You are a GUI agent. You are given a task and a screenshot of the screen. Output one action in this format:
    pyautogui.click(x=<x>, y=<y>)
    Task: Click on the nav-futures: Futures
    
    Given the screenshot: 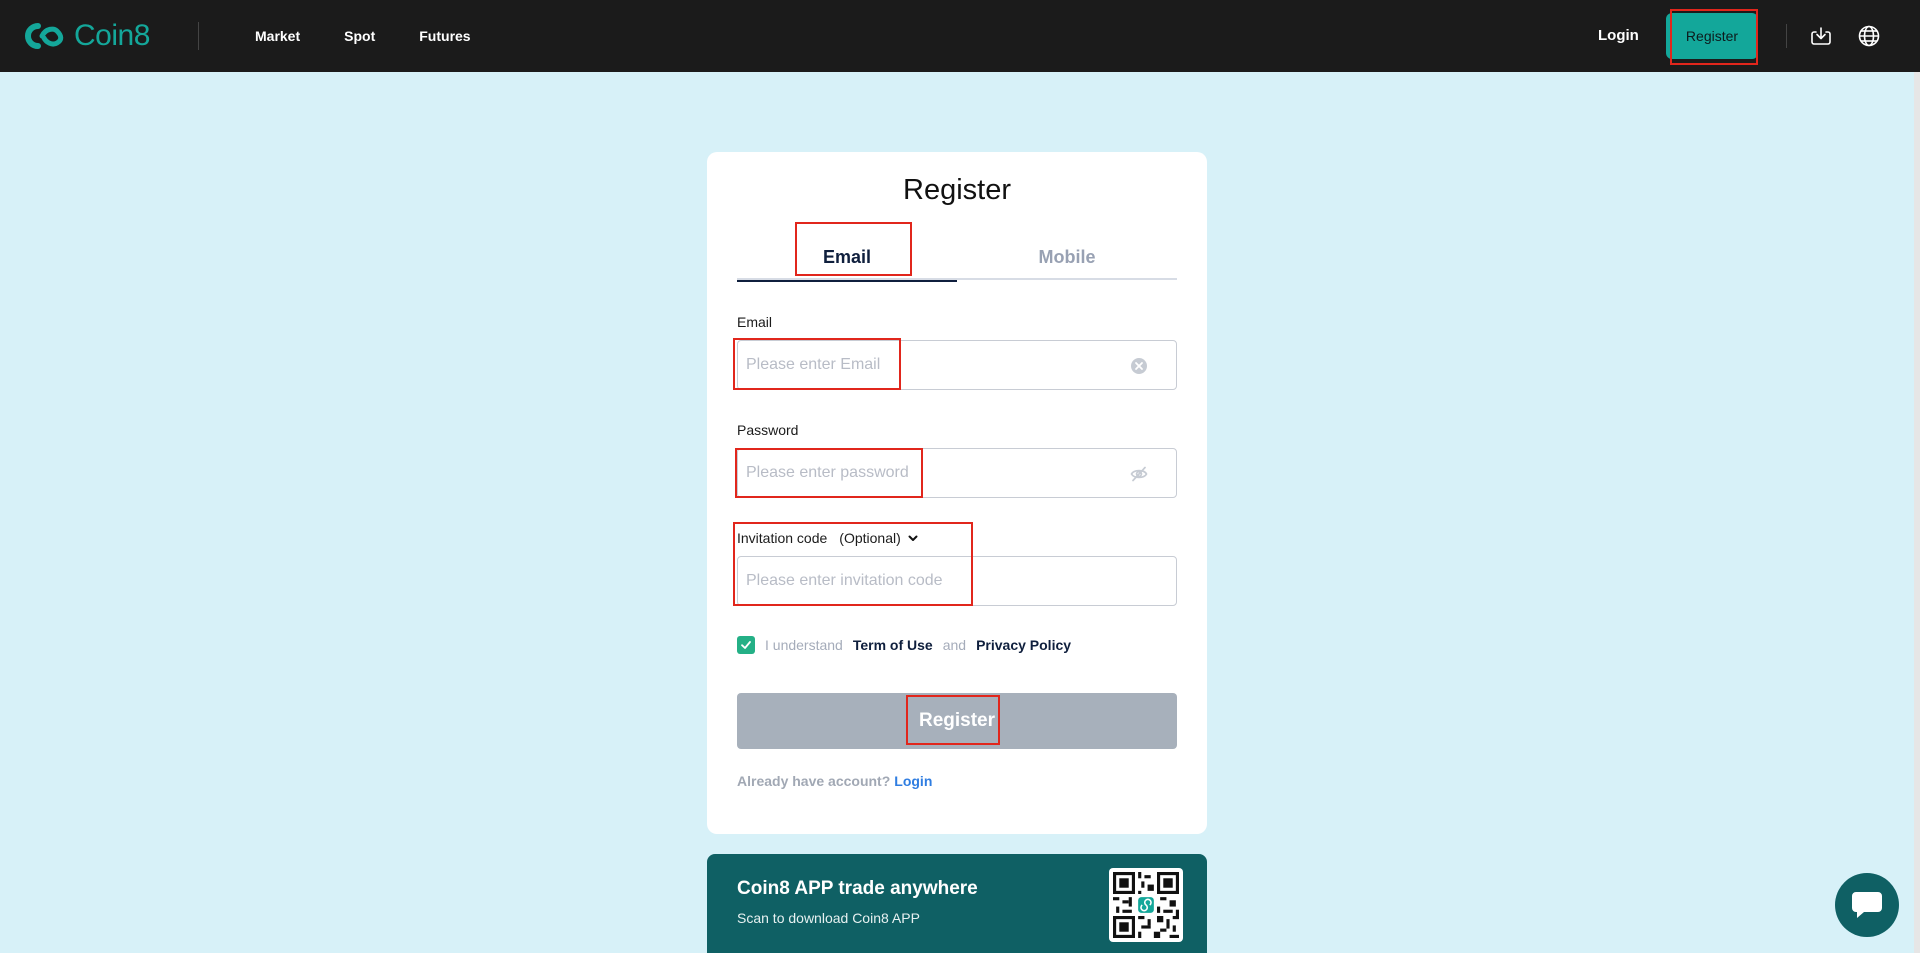 What is the action you would take?
    pyautogui.click(x=444, y=36)
    